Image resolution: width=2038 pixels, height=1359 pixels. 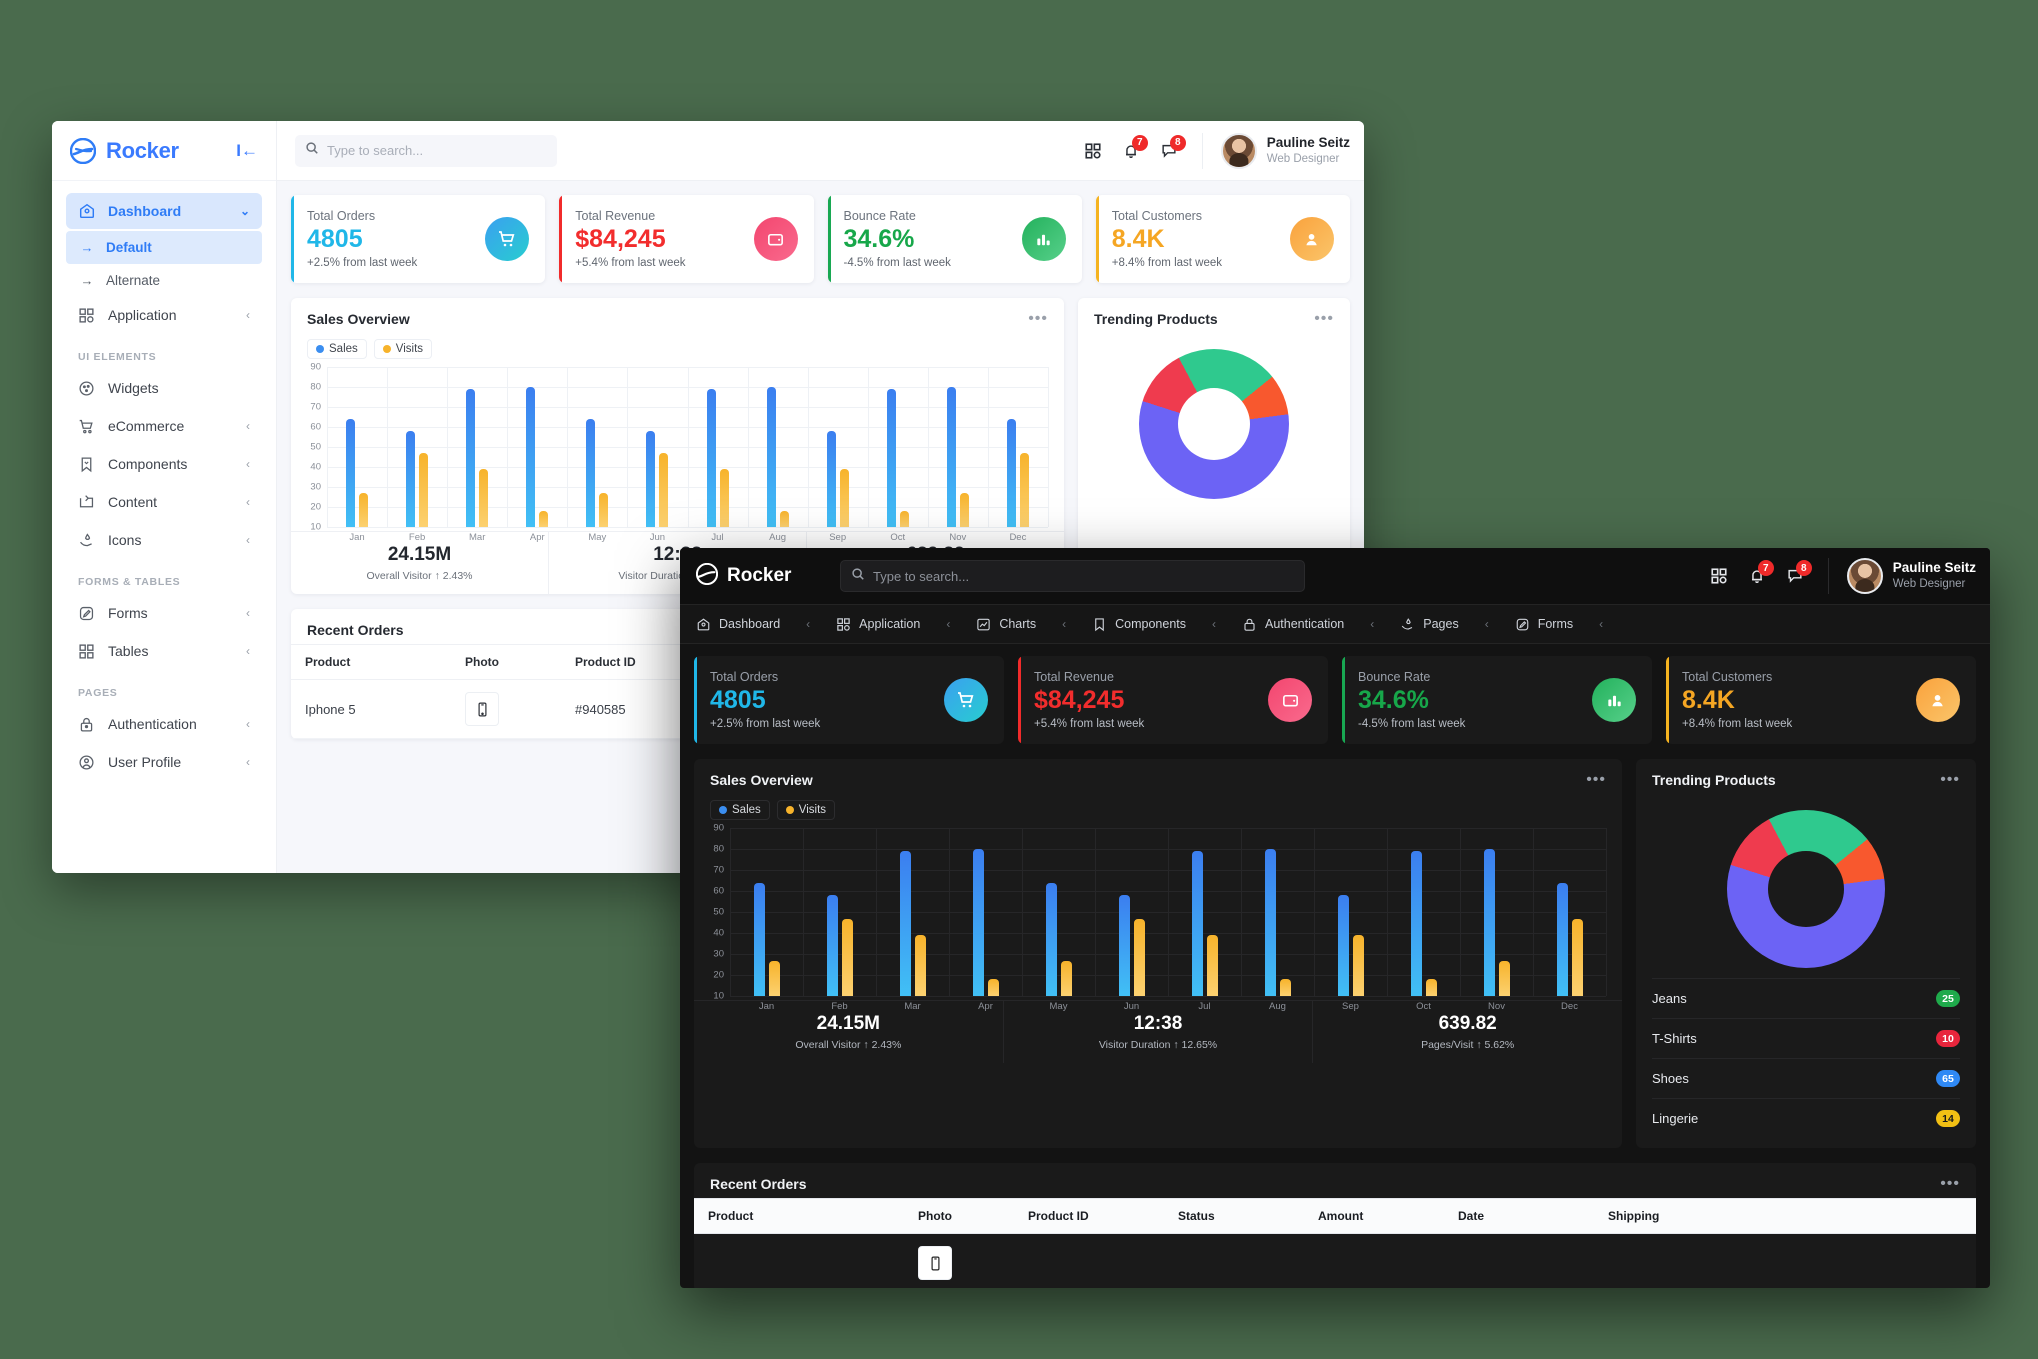 What do you see at coordinates (630, 263) in the screenshot?
I see `stat-delta: +5.4% from last week` at bounding box center [630, 263].